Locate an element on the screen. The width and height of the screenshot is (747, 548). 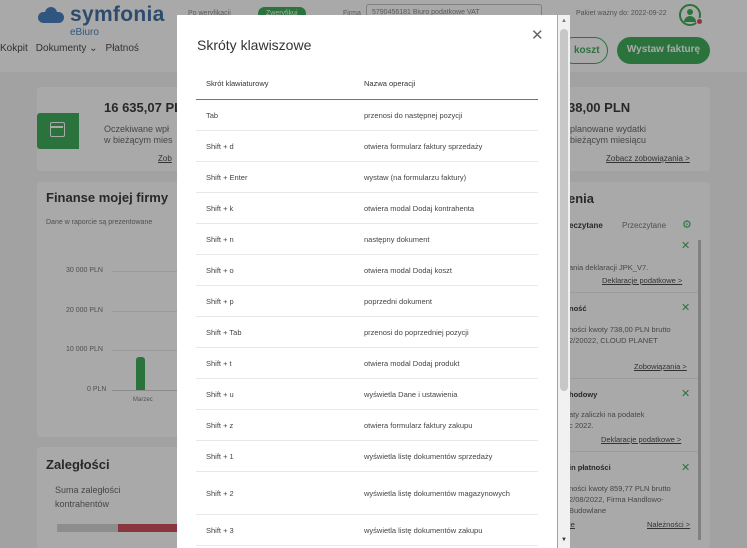
scroll-up-arrow-icon: ▲ is located at coordinates (564, 21).